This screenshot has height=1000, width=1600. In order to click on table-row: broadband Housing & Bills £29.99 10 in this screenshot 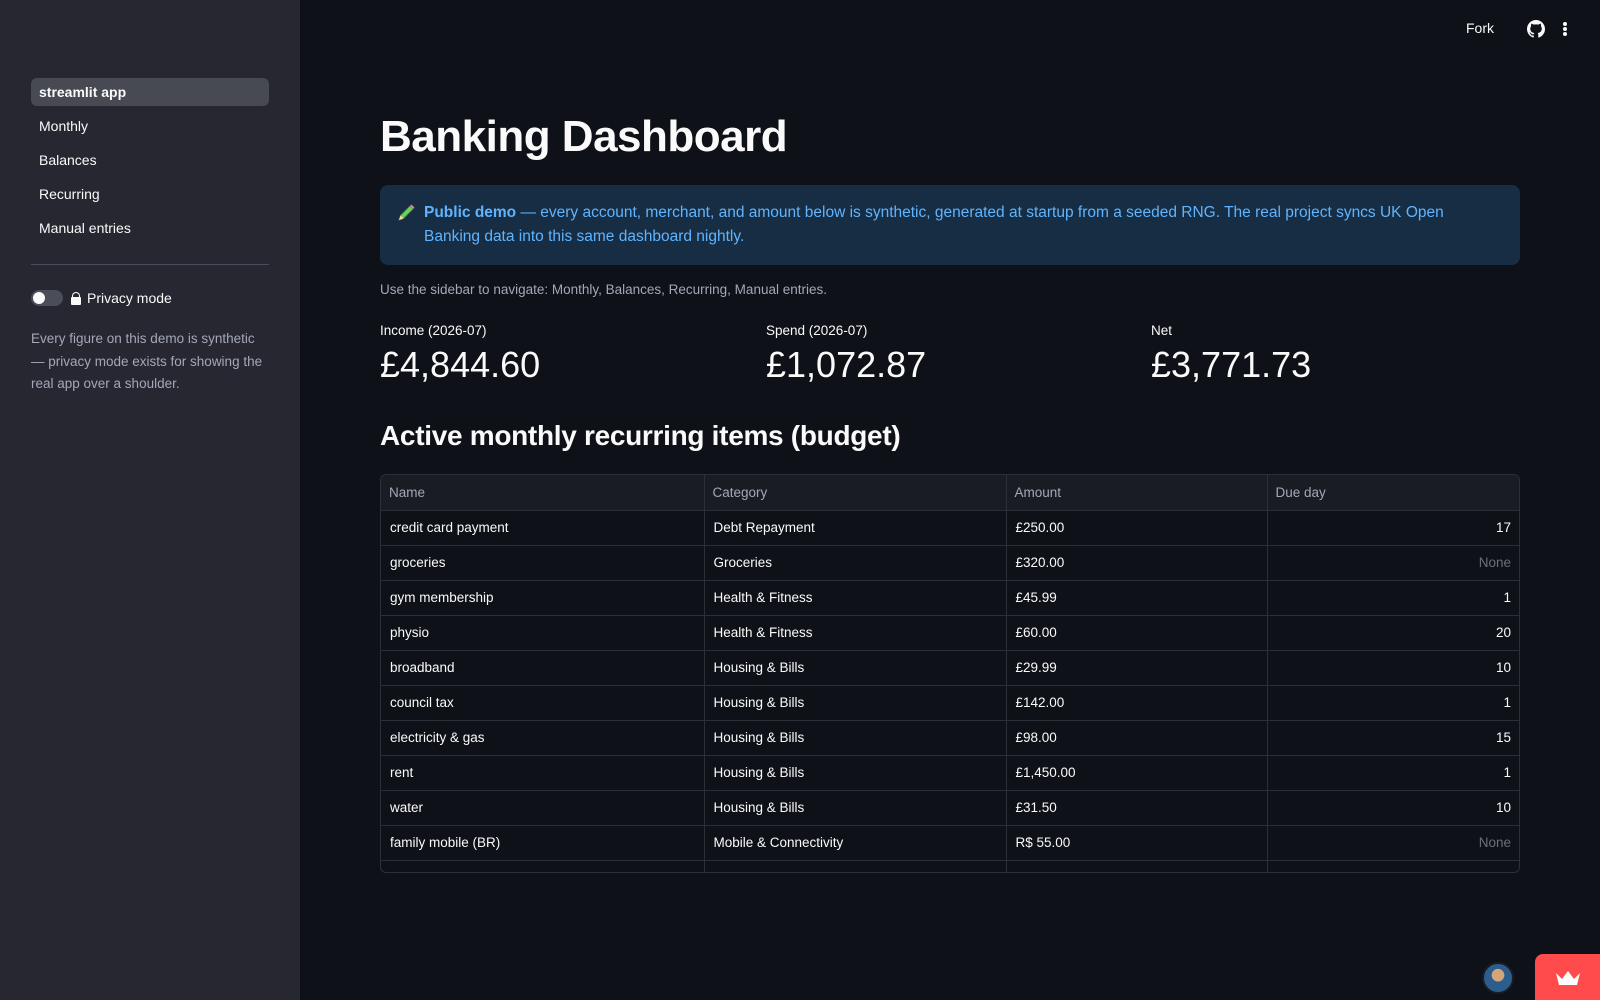, I will do `click(950, 668)`.